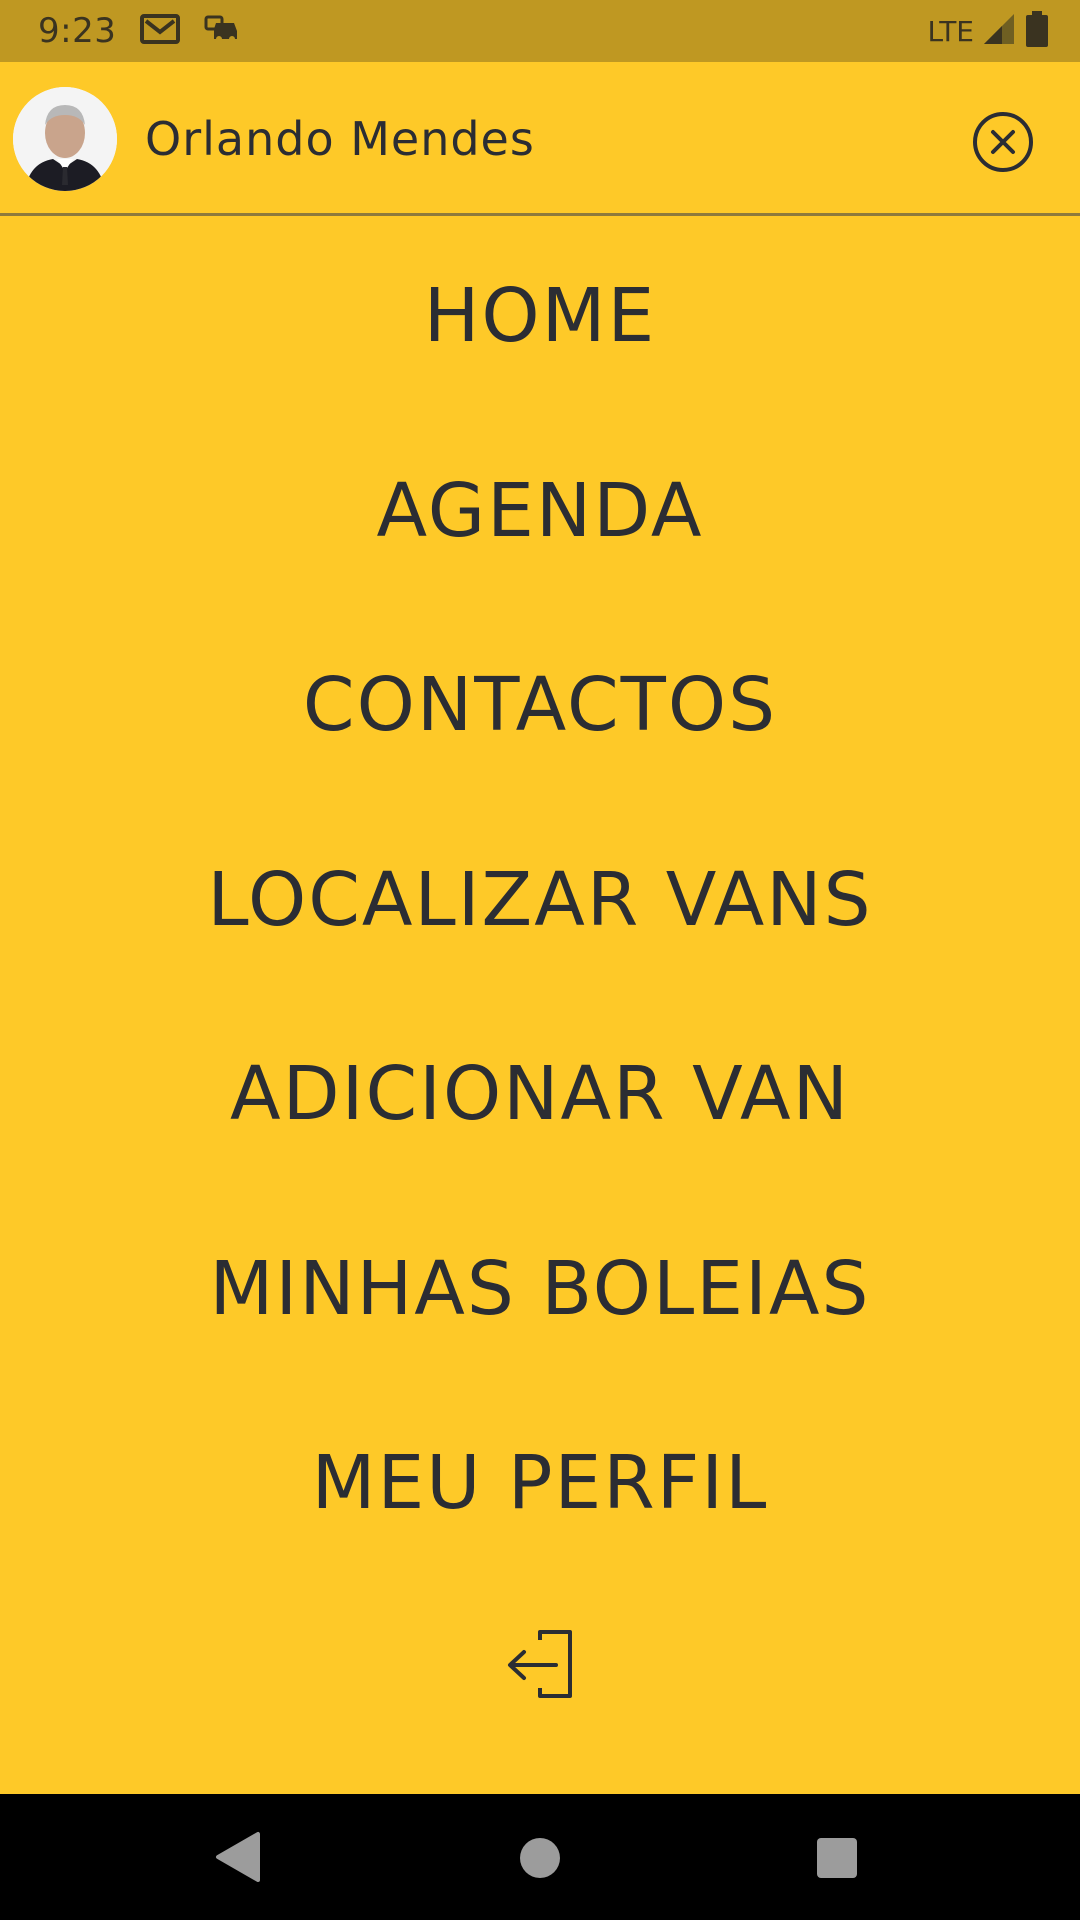  What do you see at coordinates (950, 31) in the screenshot?
I see `network-type: LTE` at bounding box center [950, 31].